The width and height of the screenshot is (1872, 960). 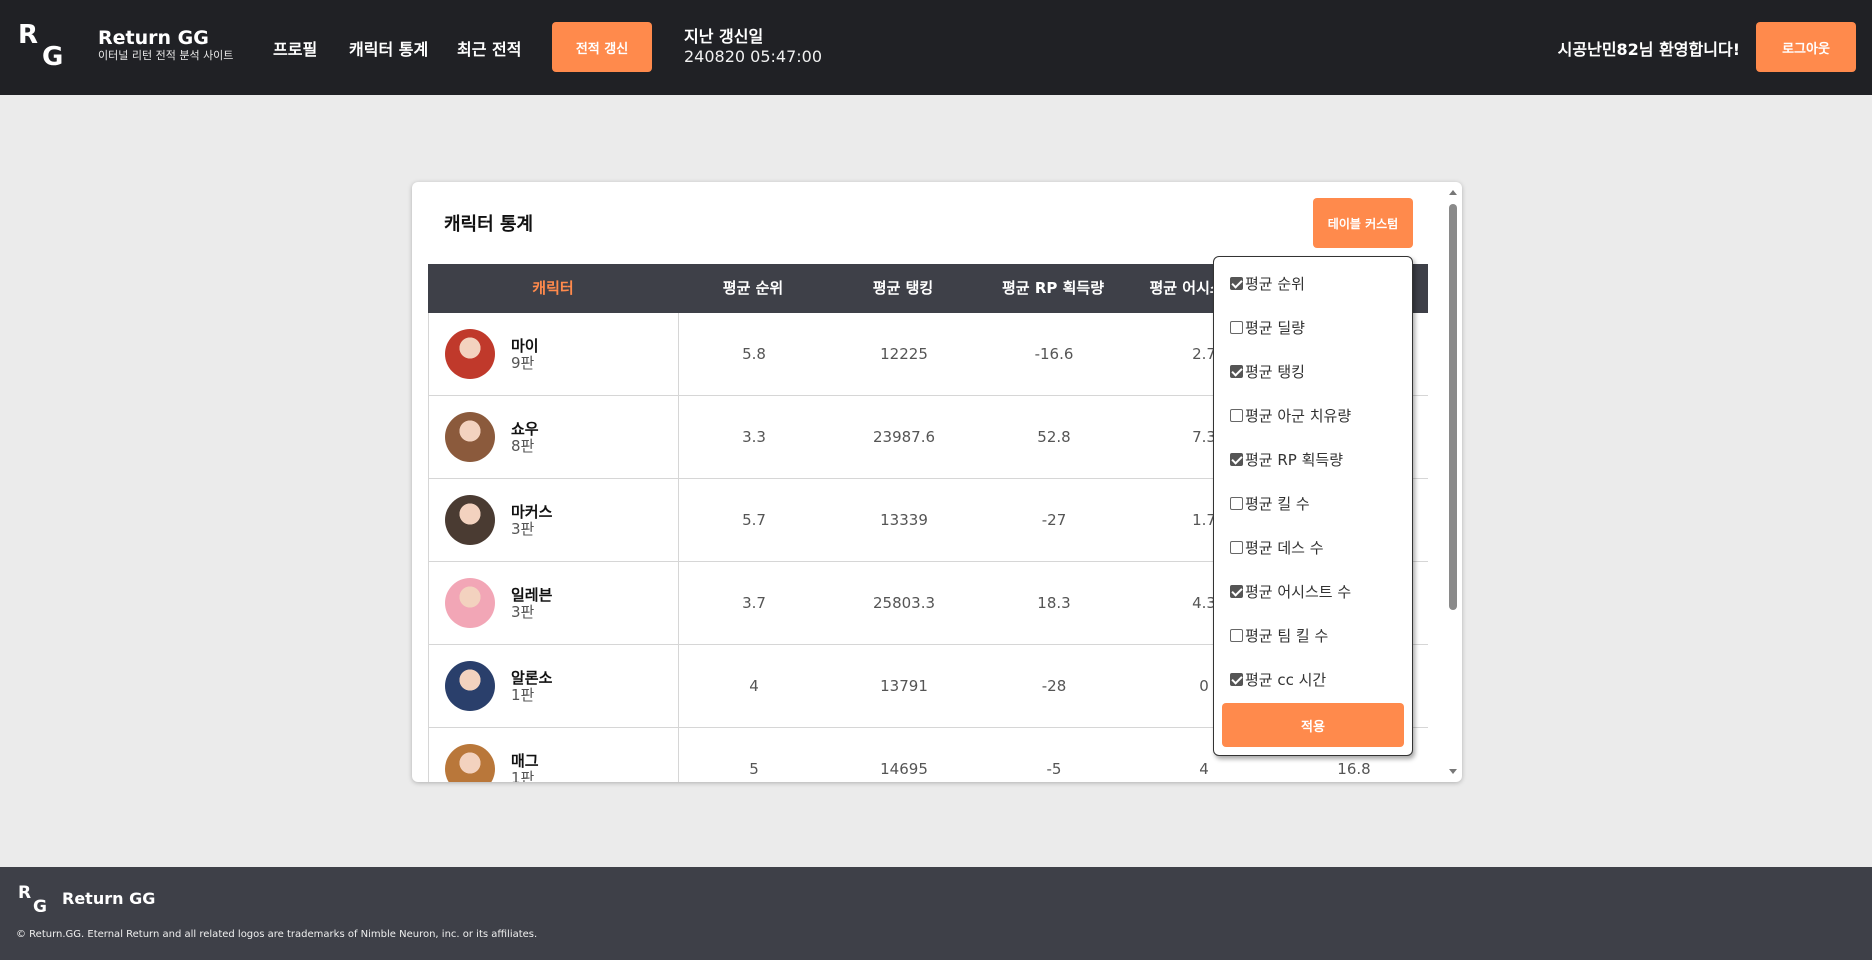 I want to click on dropdown-option: 평균 RP 획득량, so click(x=1286, y=459).